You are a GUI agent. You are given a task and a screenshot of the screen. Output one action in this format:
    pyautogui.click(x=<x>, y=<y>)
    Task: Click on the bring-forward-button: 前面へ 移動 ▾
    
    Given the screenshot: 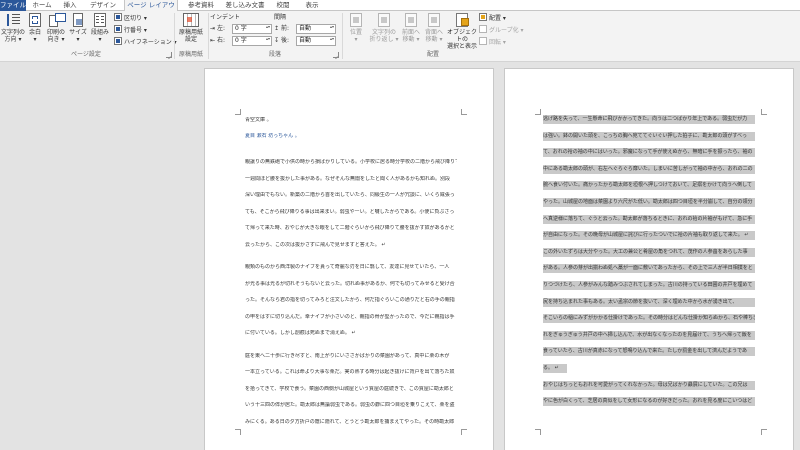 What is the action you would take?
    pyautogui.click(x=411, y=31)
    